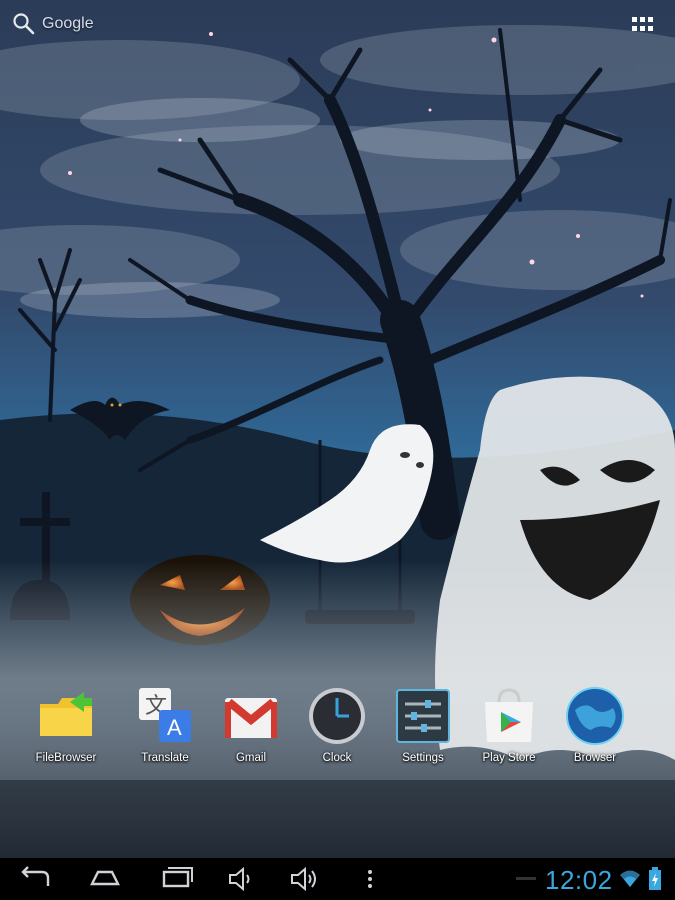  I want to click on clock-icon, so click(337, 716).